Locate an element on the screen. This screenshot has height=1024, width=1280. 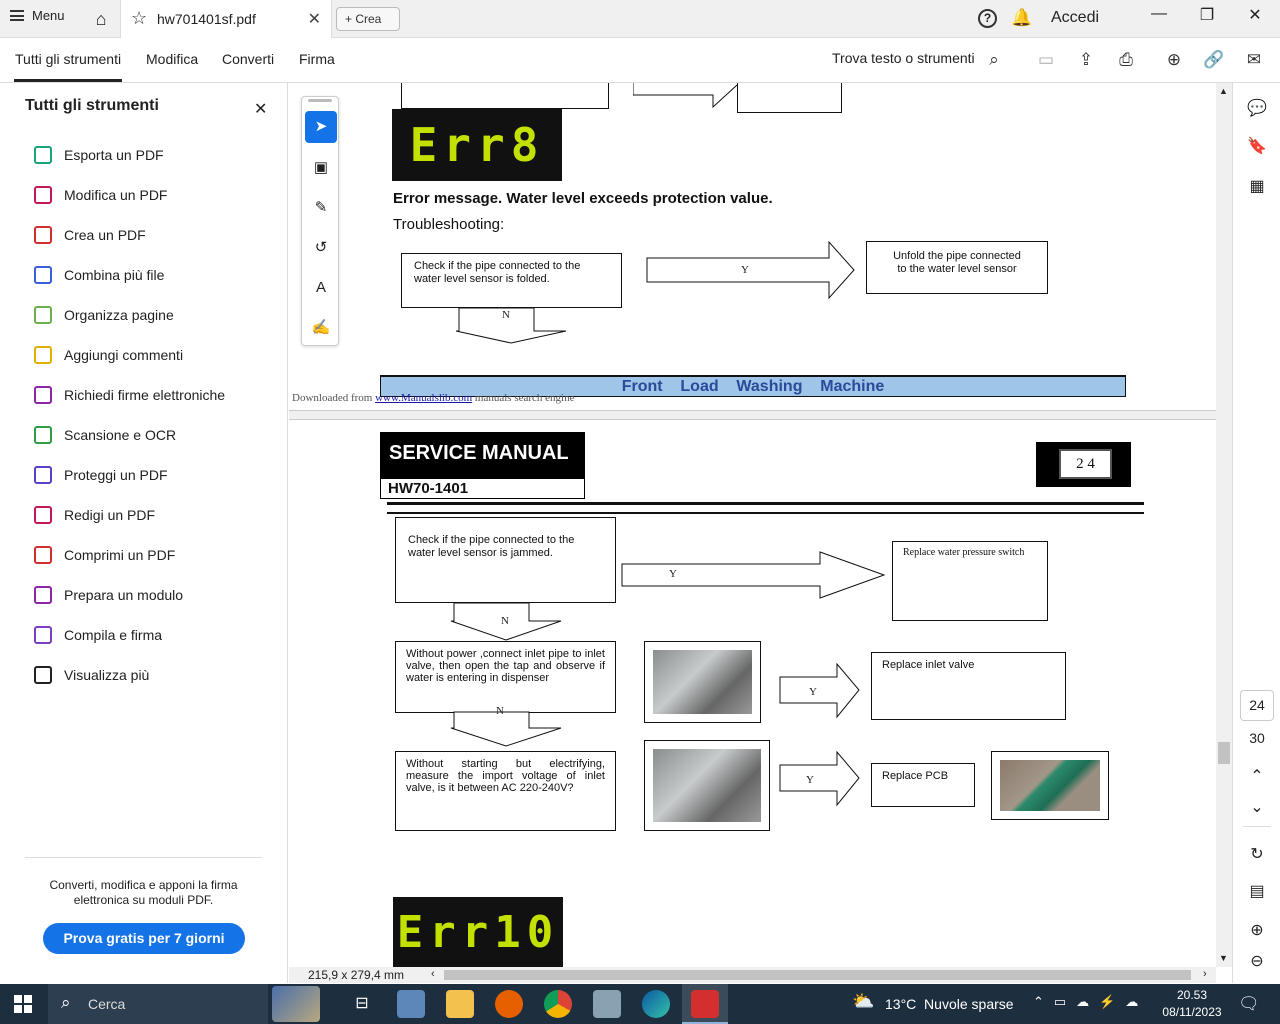
protect-pdf-icon is located at coordinates (43, 475).